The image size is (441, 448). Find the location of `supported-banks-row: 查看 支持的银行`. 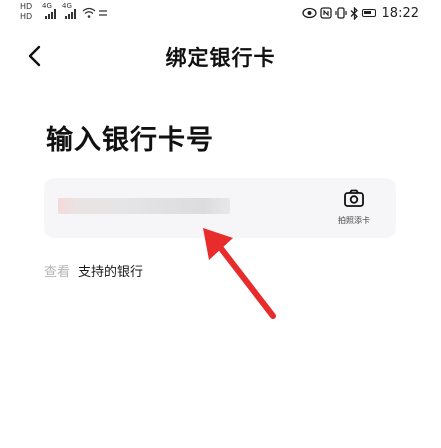

supported-banks-row: 查看 支持的银行 is located at coordinates (93, 271).